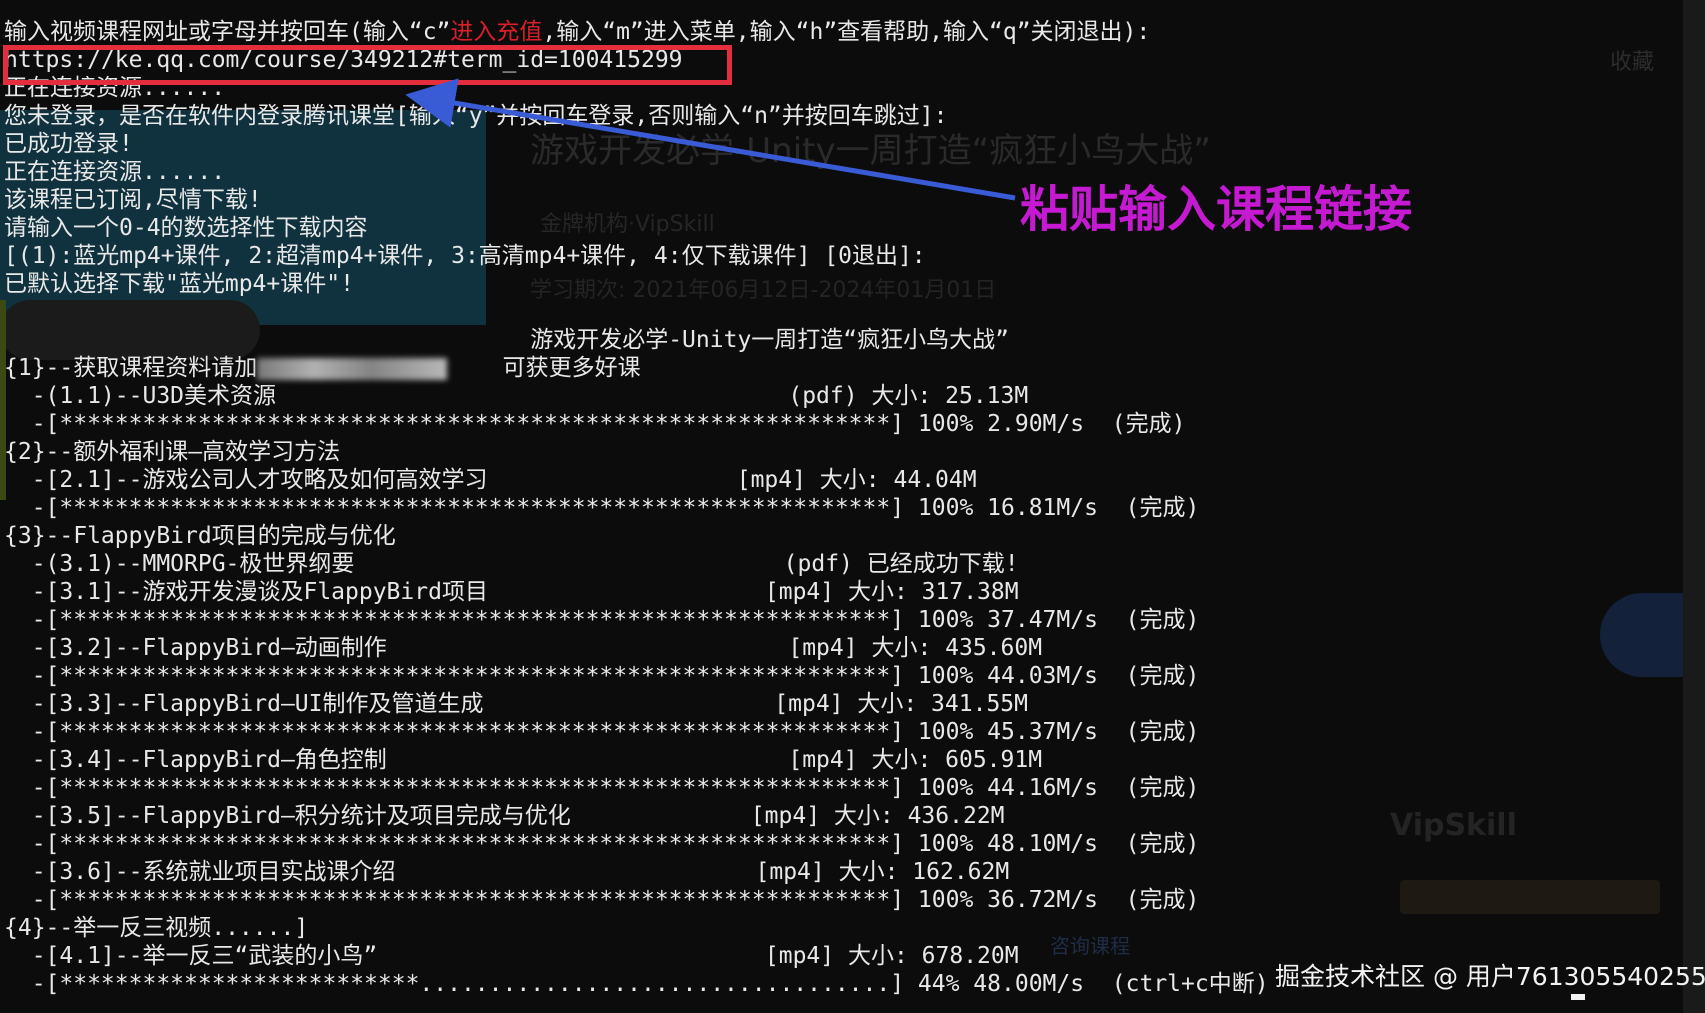 Image resolution: width=1705 pixels, height=1013 pixels. I want to click on section-row: {3}--FlappyBird项目的完成与优化, so click(200, 536).